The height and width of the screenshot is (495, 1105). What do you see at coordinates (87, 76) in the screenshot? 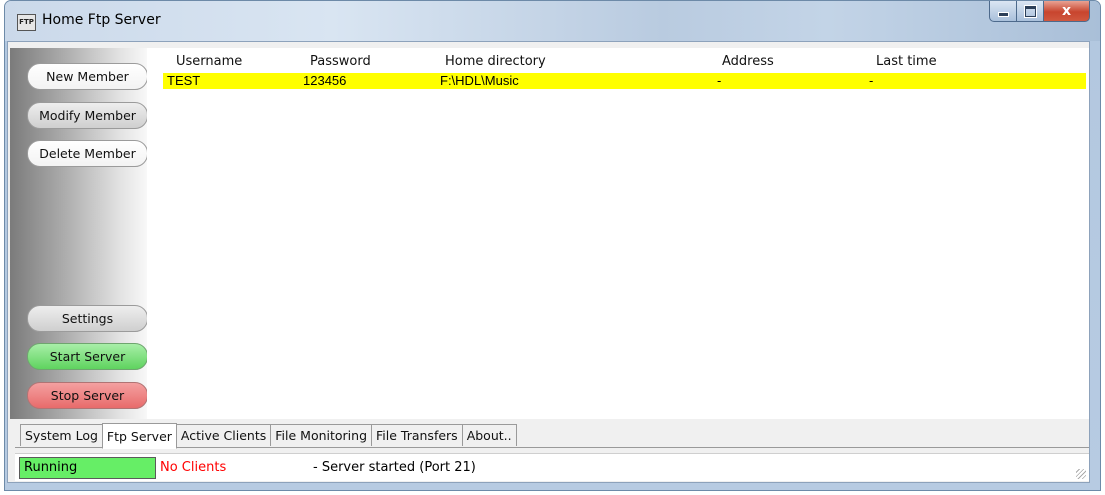
I see `new-member-button: New Member` at bounding box center [87, 76].